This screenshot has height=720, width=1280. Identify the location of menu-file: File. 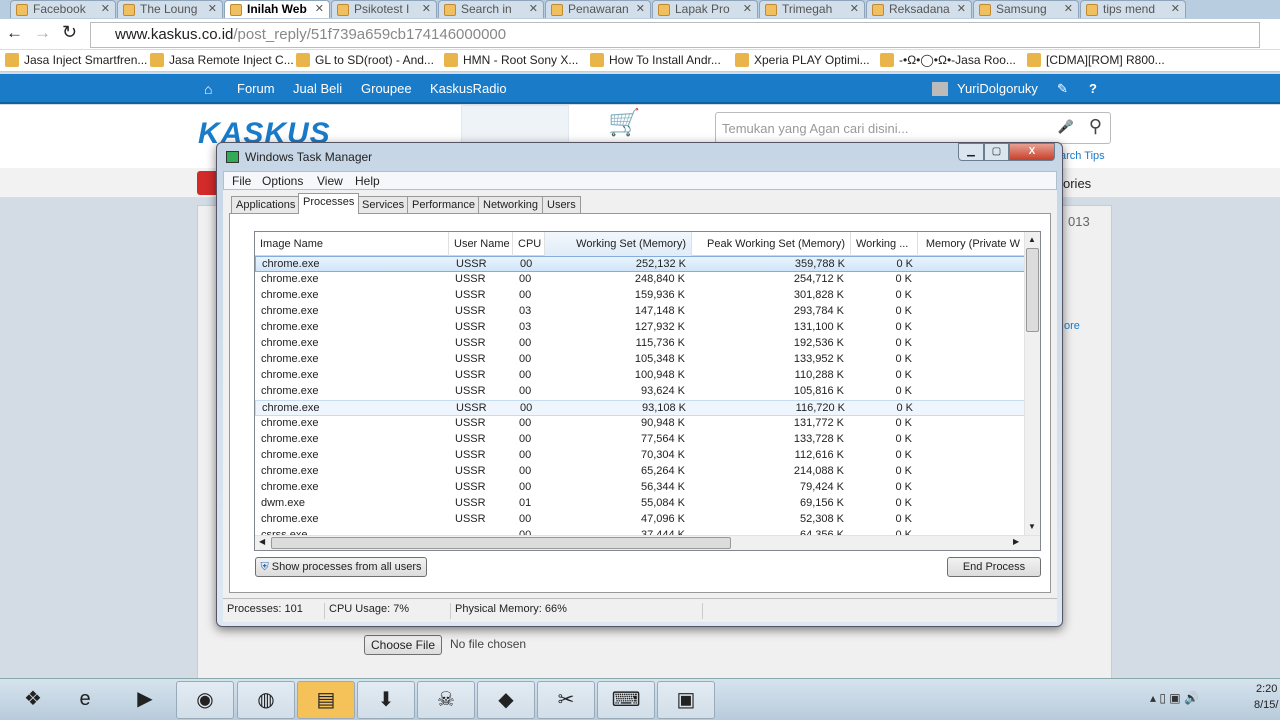
(241, 181).